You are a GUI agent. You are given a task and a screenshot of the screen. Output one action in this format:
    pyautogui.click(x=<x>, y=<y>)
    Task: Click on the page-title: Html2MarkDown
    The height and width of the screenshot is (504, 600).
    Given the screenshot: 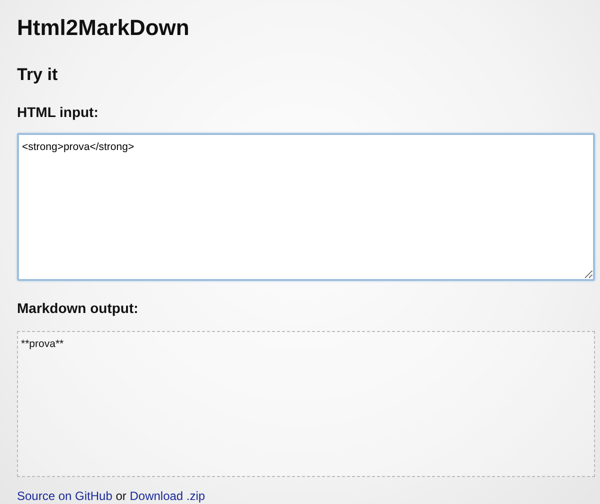 What is the action you would take?
    pyautogui.click(x=103, y=28)
    